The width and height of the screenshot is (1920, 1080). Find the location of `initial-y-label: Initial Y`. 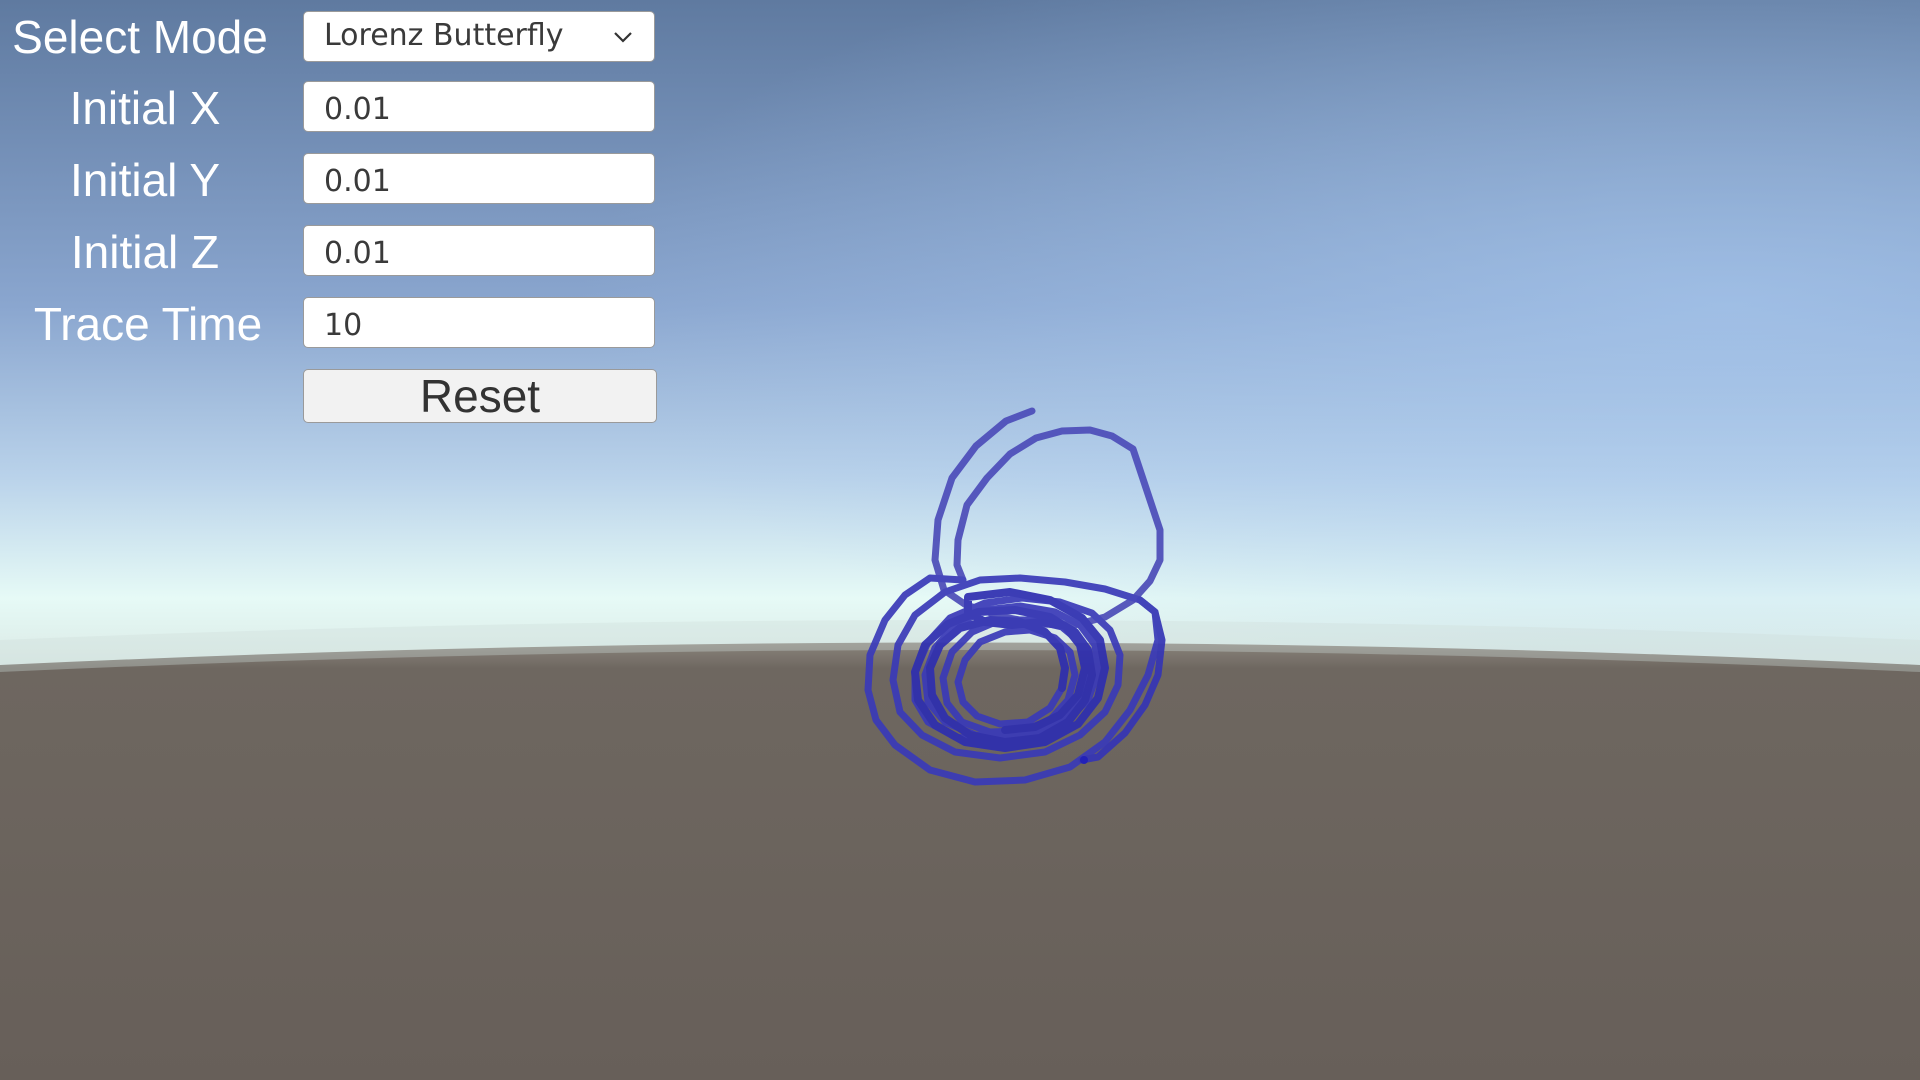

initial-y-label: Initial Y is located at coordinates (145, 180).